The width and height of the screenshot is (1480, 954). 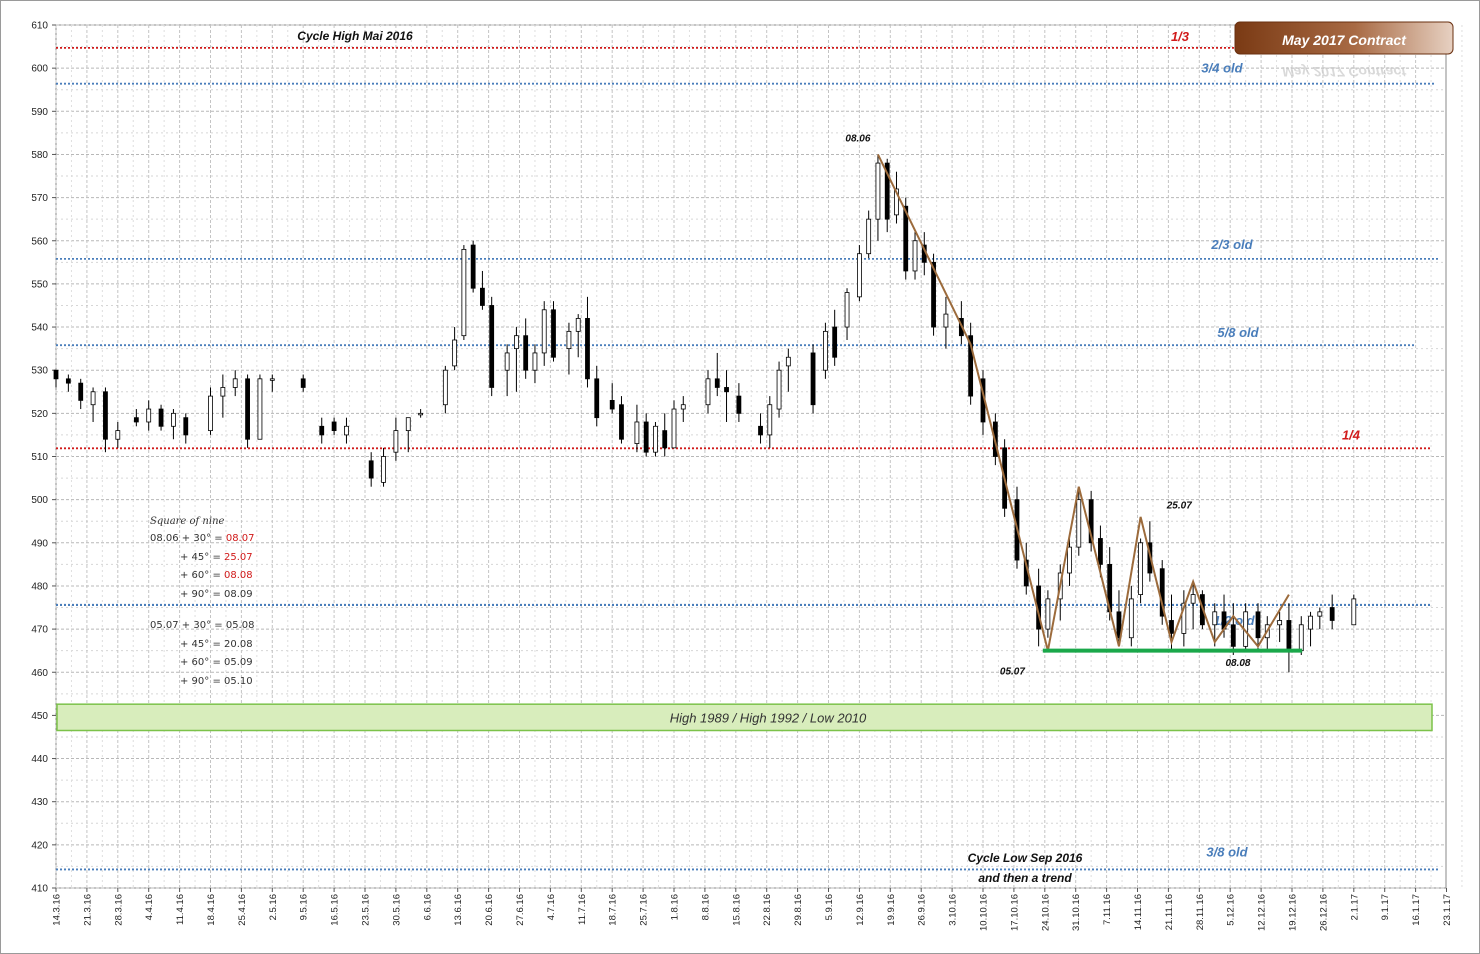 I want to click on x-tick-label: 19.12.16, so click(x=1293, y=912).